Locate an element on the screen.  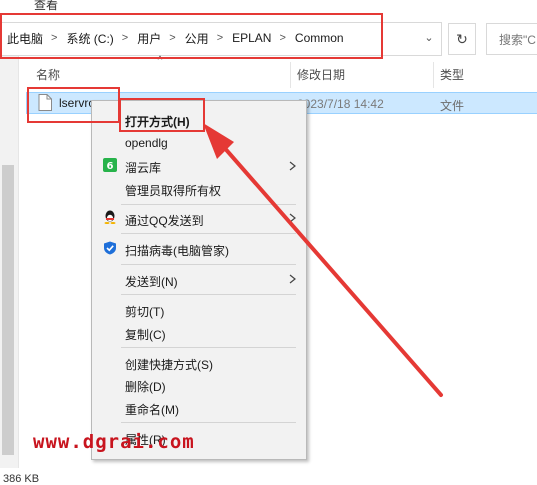
watermark-text: www.dgrai.com is located at coordinates (114, 442).